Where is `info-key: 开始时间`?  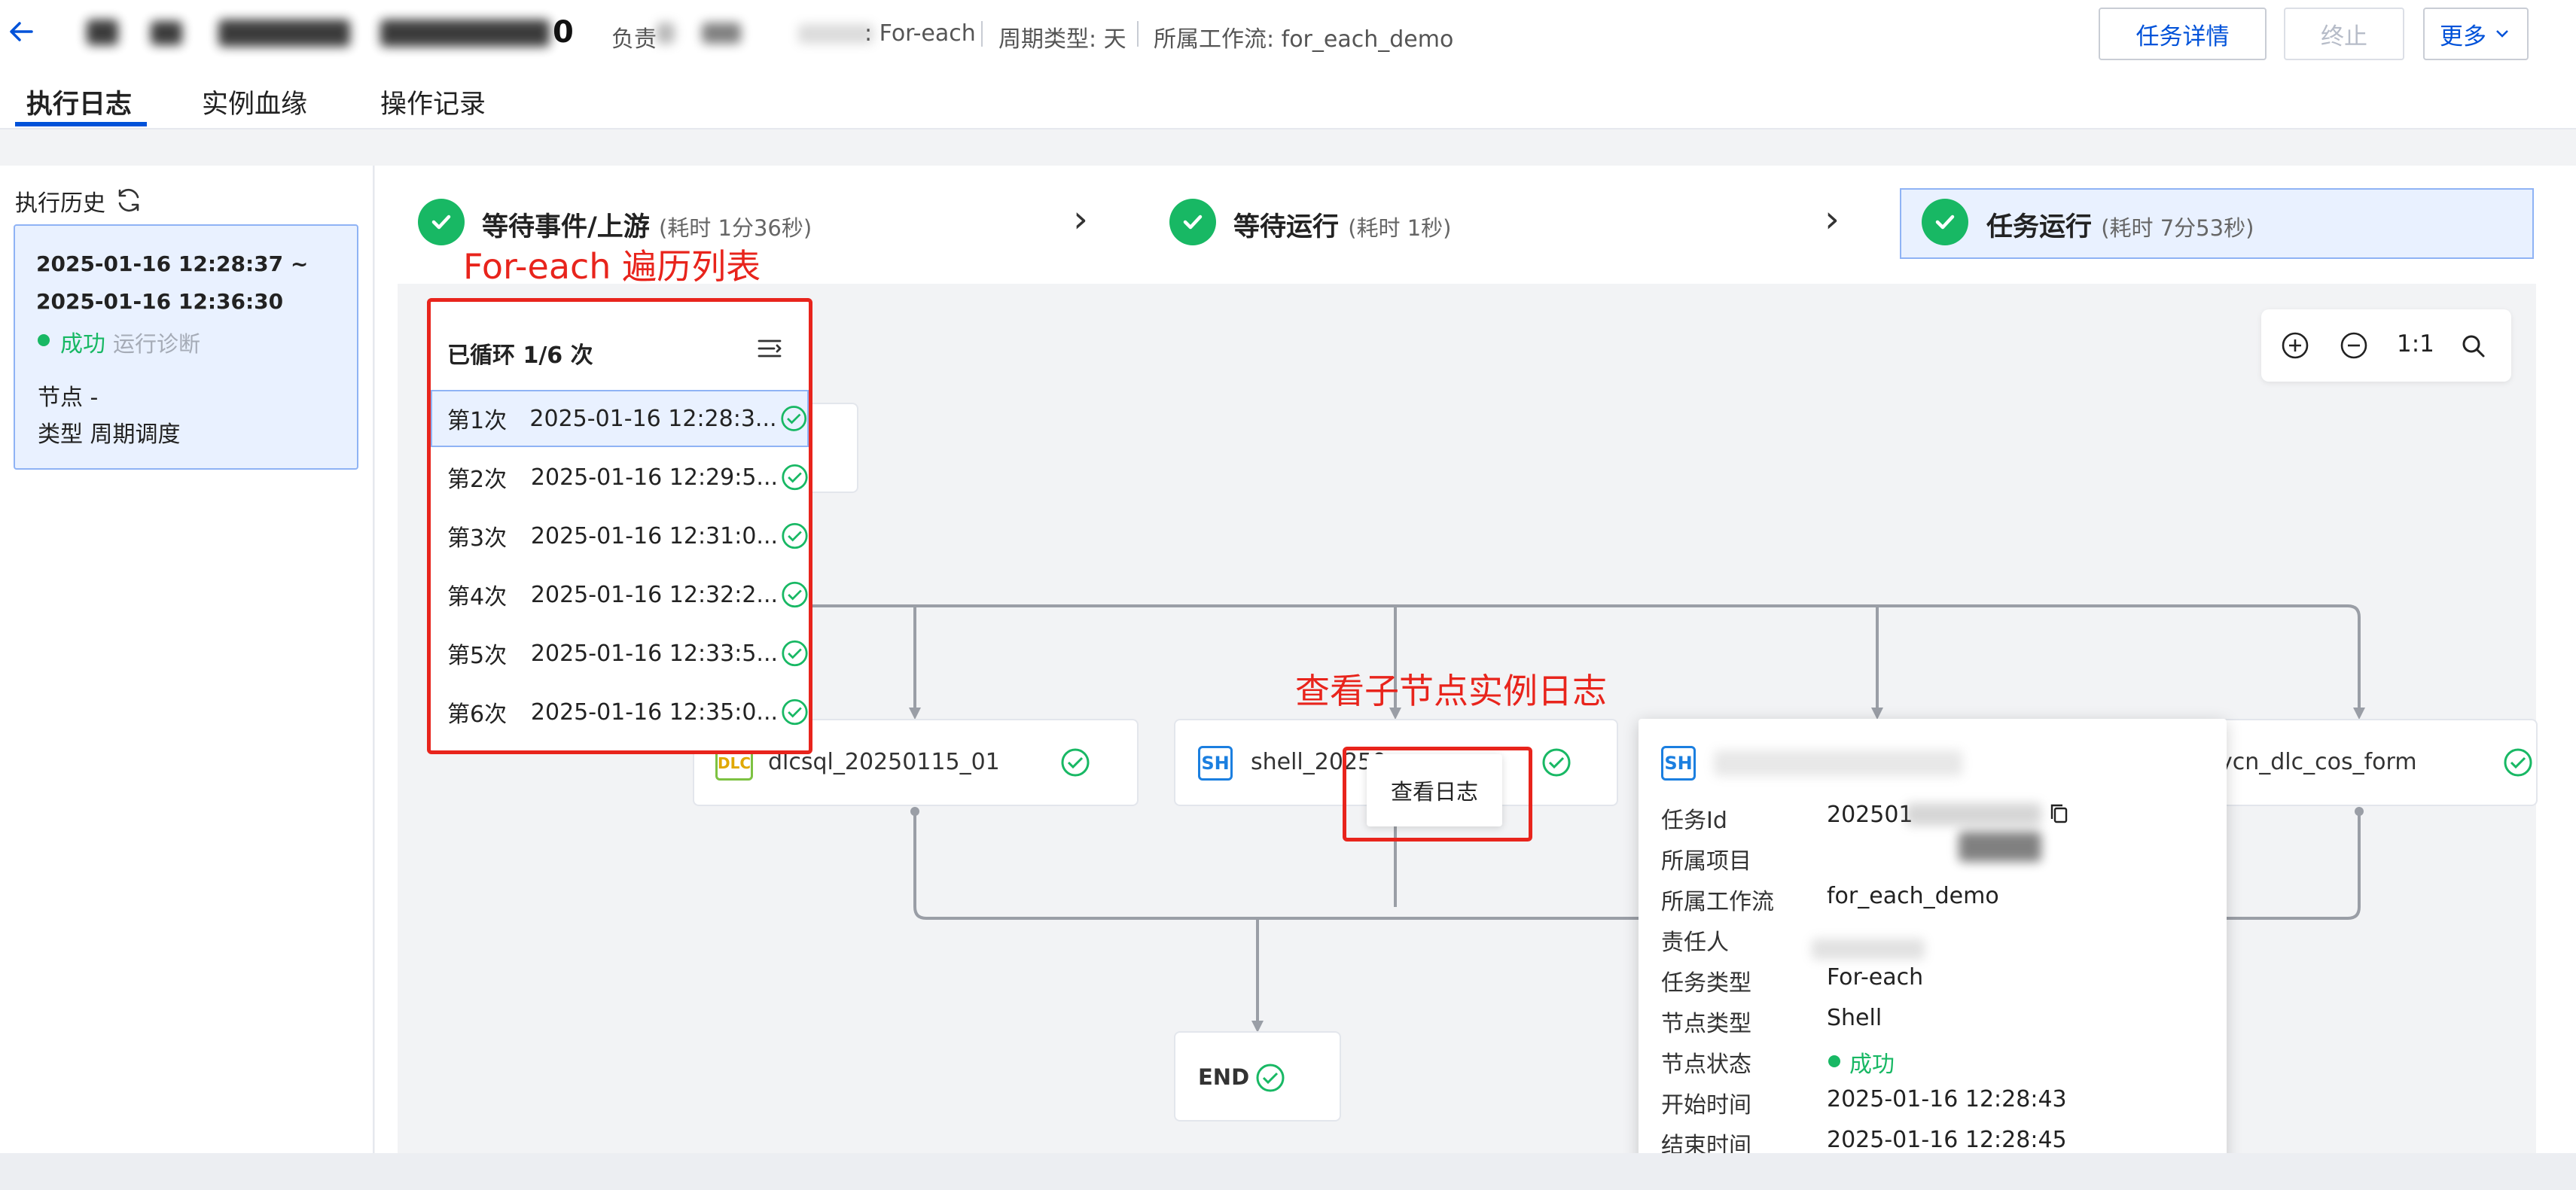 info-key: 开始时间 is located at coordinates (1706, 1105).